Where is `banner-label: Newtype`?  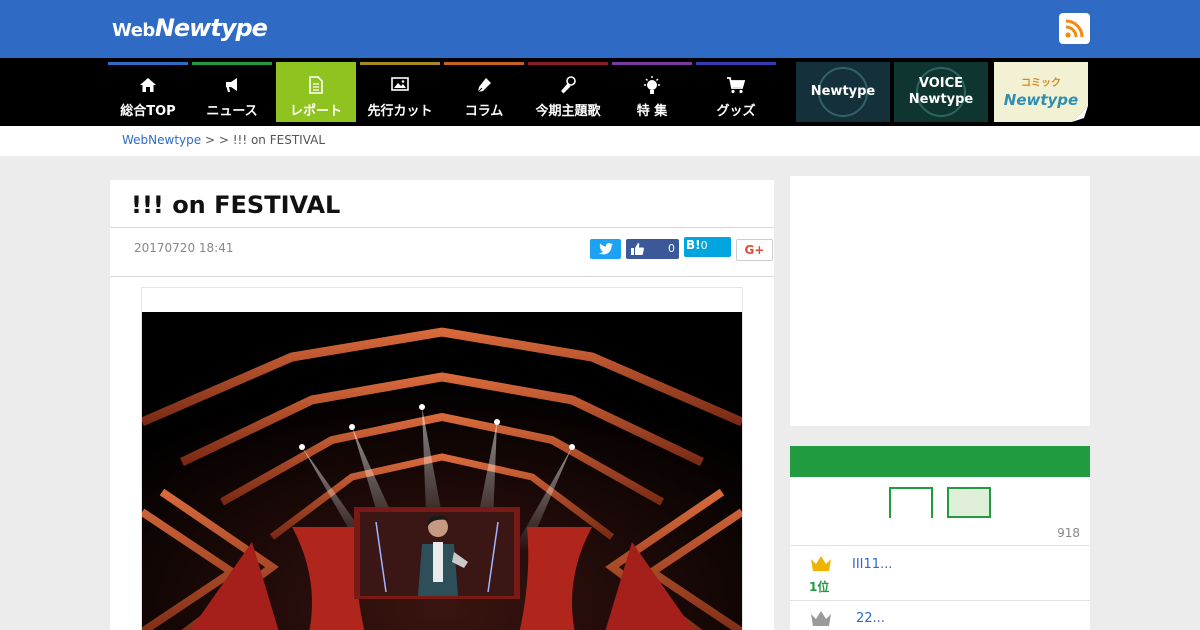
banner-label: Newtype is located at coordinates (843, 91).